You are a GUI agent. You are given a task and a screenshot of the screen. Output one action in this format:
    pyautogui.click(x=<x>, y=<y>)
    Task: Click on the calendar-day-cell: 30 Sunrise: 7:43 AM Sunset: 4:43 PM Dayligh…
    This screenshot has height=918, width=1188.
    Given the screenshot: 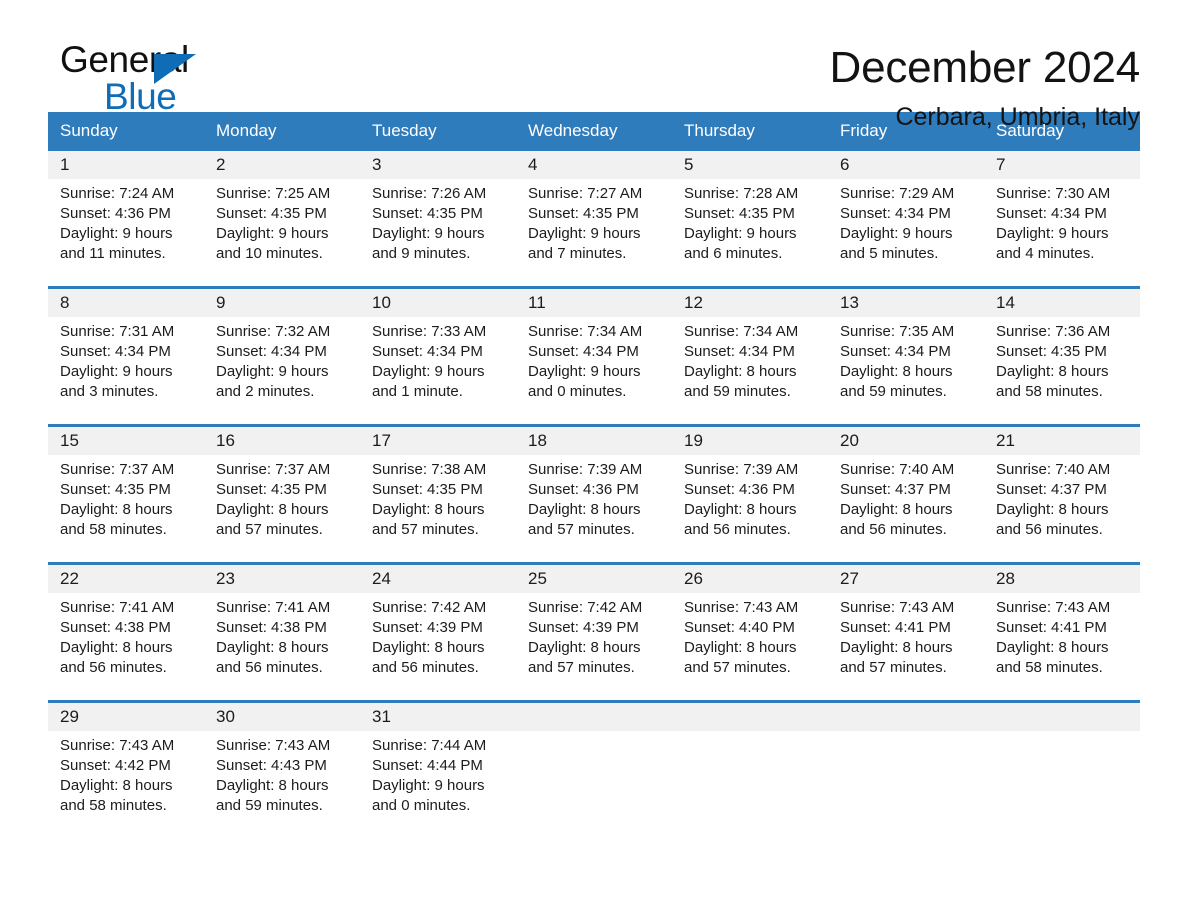 What is the action you would take?
    pyautogui.click(x=282, y=765)
    